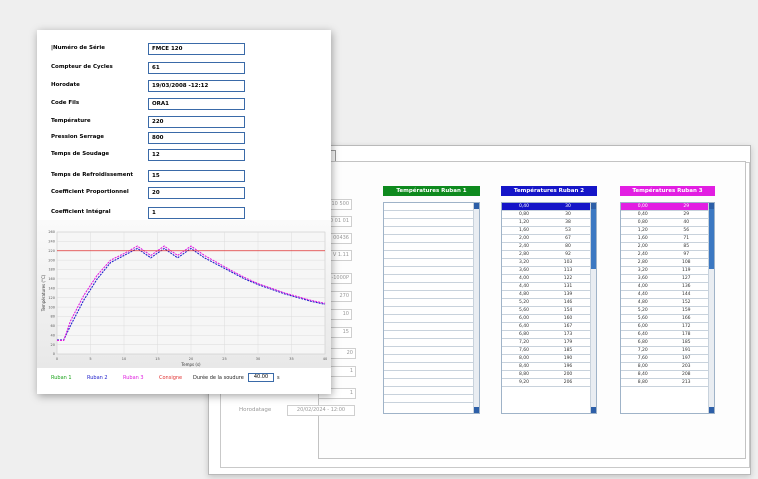 The image size is (758, 479). What do you see at coordinates (664, 247) in the screenshot?
I see `ruban3-row: 2,00 85` at bounding box center [664, 247].